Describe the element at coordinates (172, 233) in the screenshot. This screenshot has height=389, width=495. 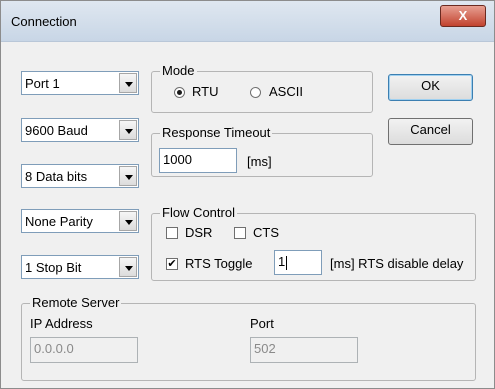
I see `dsr-checkbox` at that location.